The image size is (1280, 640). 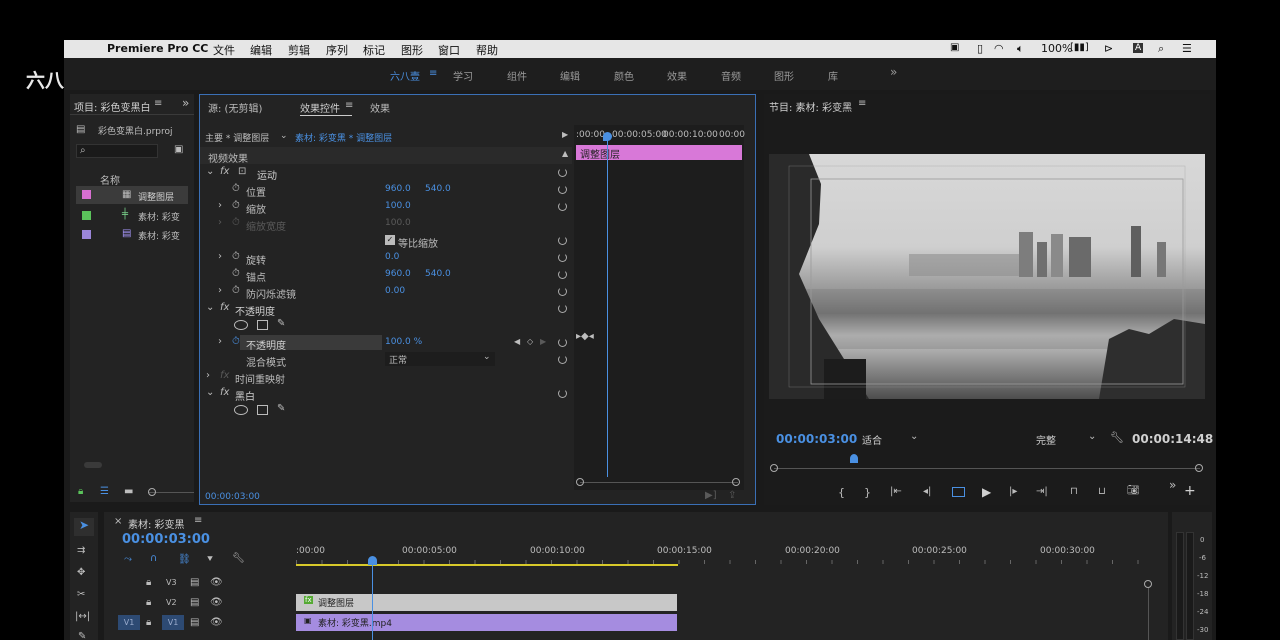 I want to click on volume-icon: 🔈︎, so click(x=1020, y=49).